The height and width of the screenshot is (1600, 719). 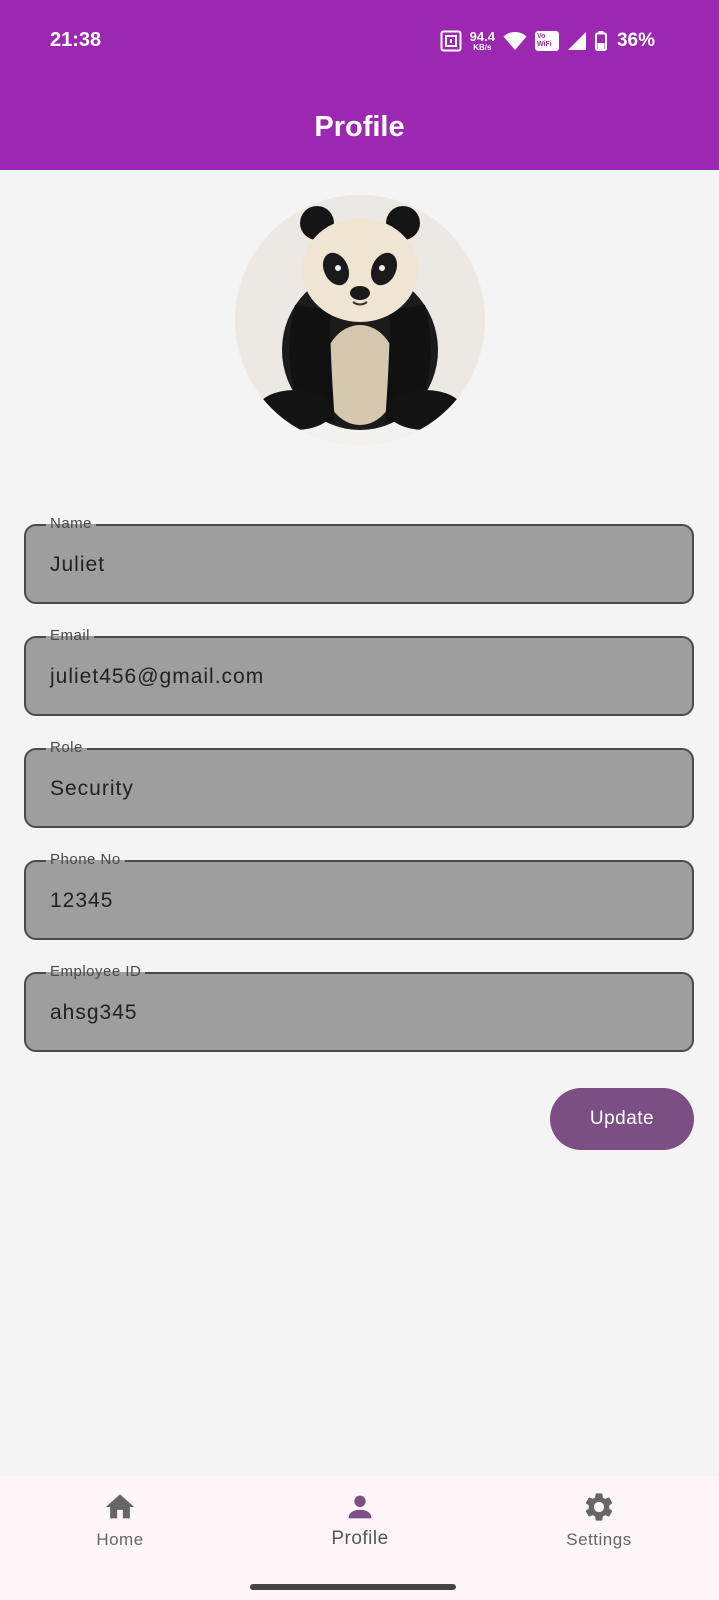 I want to click on network-speed-value: 94.4, so click(x=482, y=36).